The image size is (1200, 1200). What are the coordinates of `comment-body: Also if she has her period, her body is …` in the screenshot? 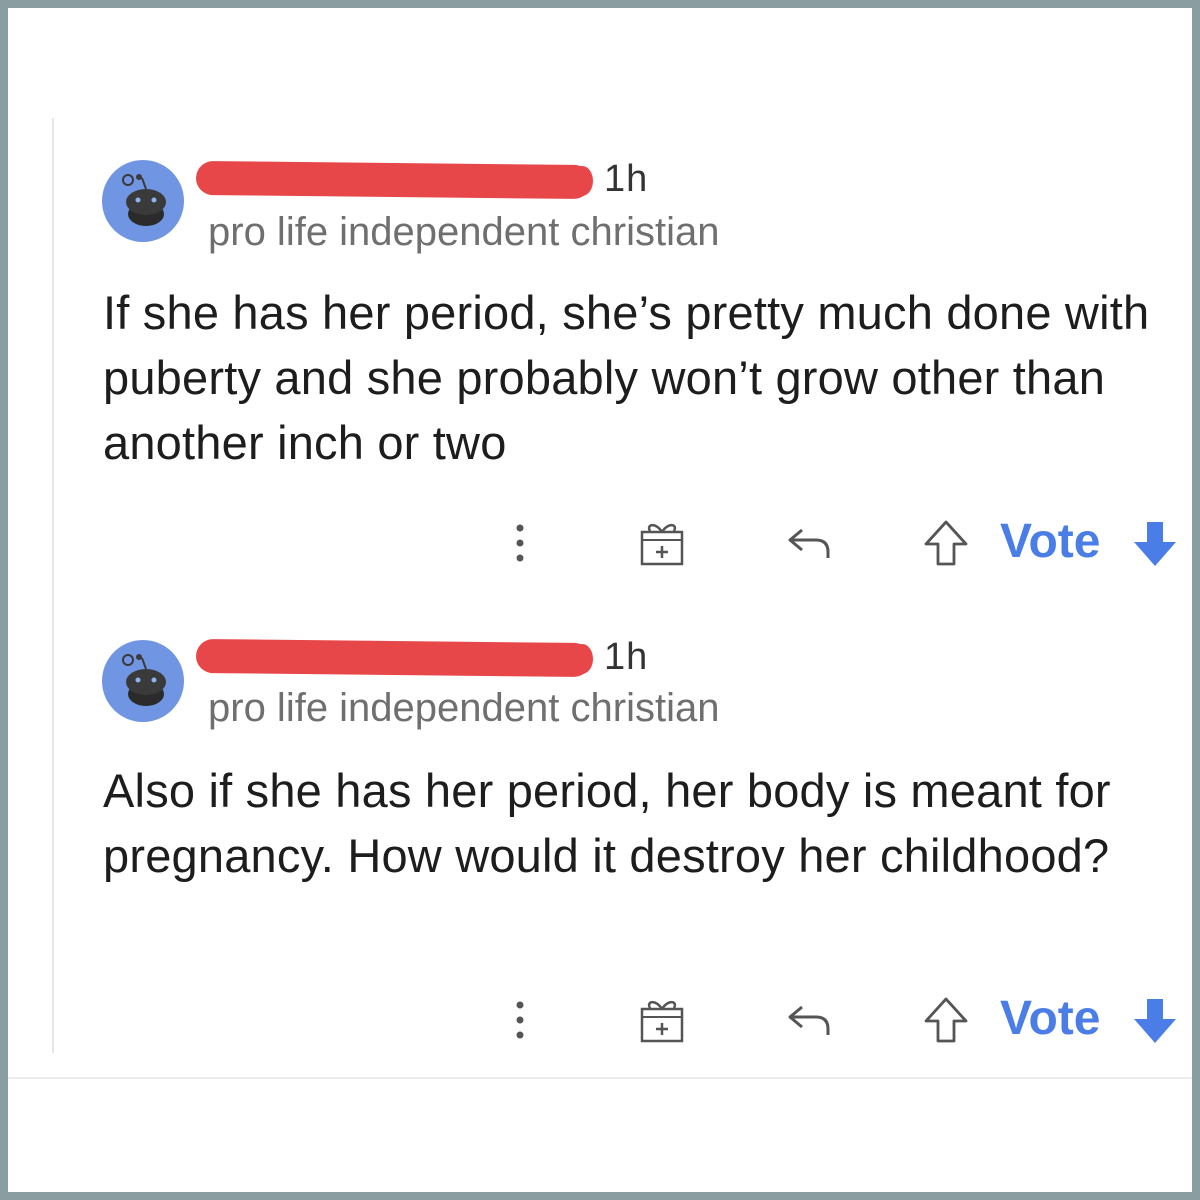 It's located at (607, 823).